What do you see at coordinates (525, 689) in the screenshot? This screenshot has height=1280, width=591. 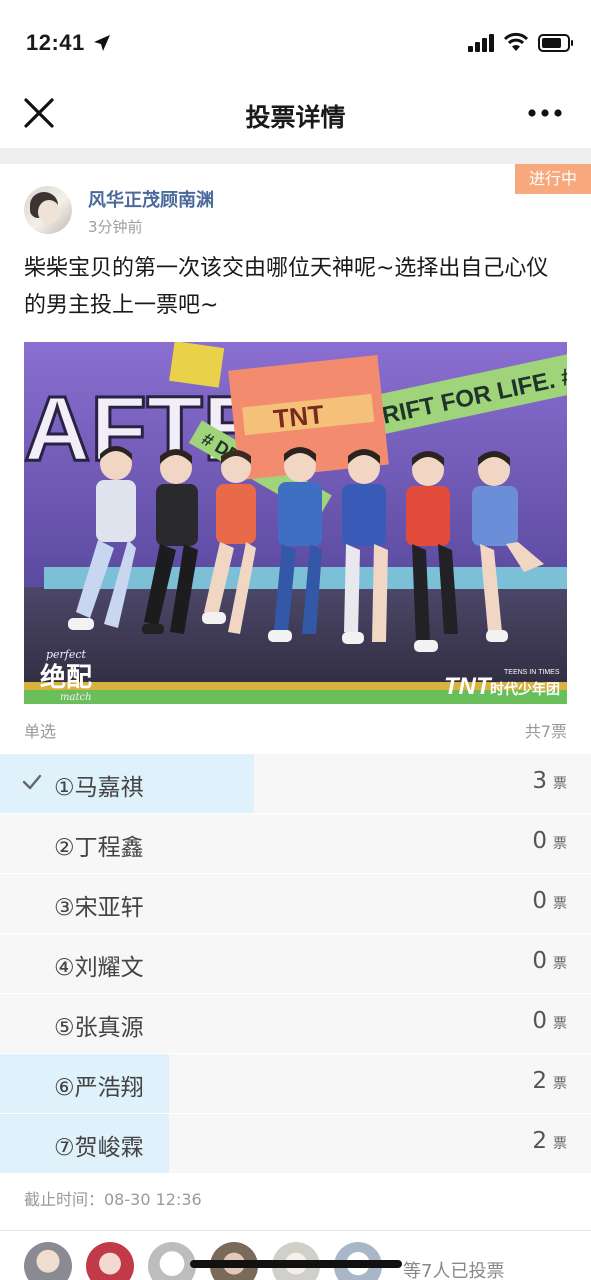 I see `watermark-right: 时代少年团` at bounding box center [525, 689].